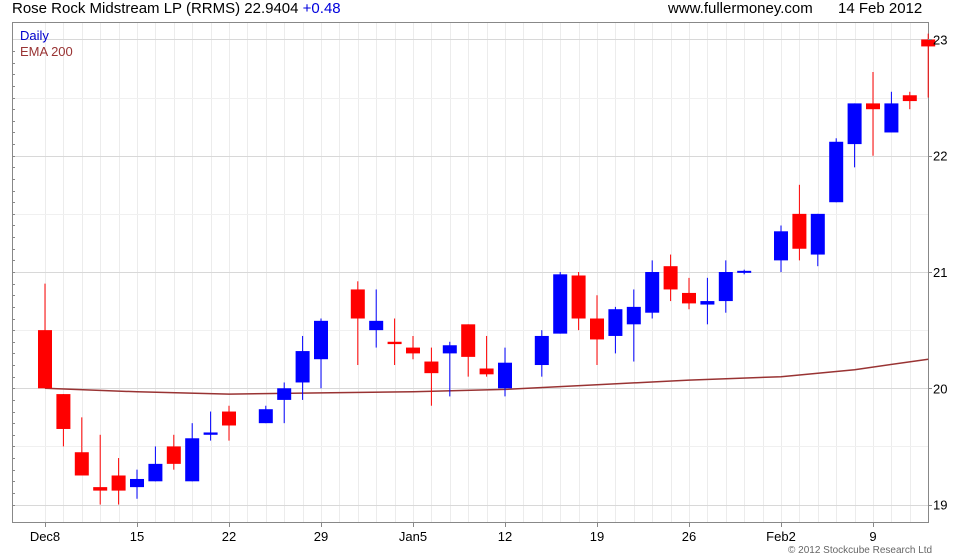 Image resolution: width=980 pixels, height=560 pixels. What do you see at coordinates (781, 536) in the screenshot?
I see `x-tick-label: Feb2` at bounding box center [781, 536].